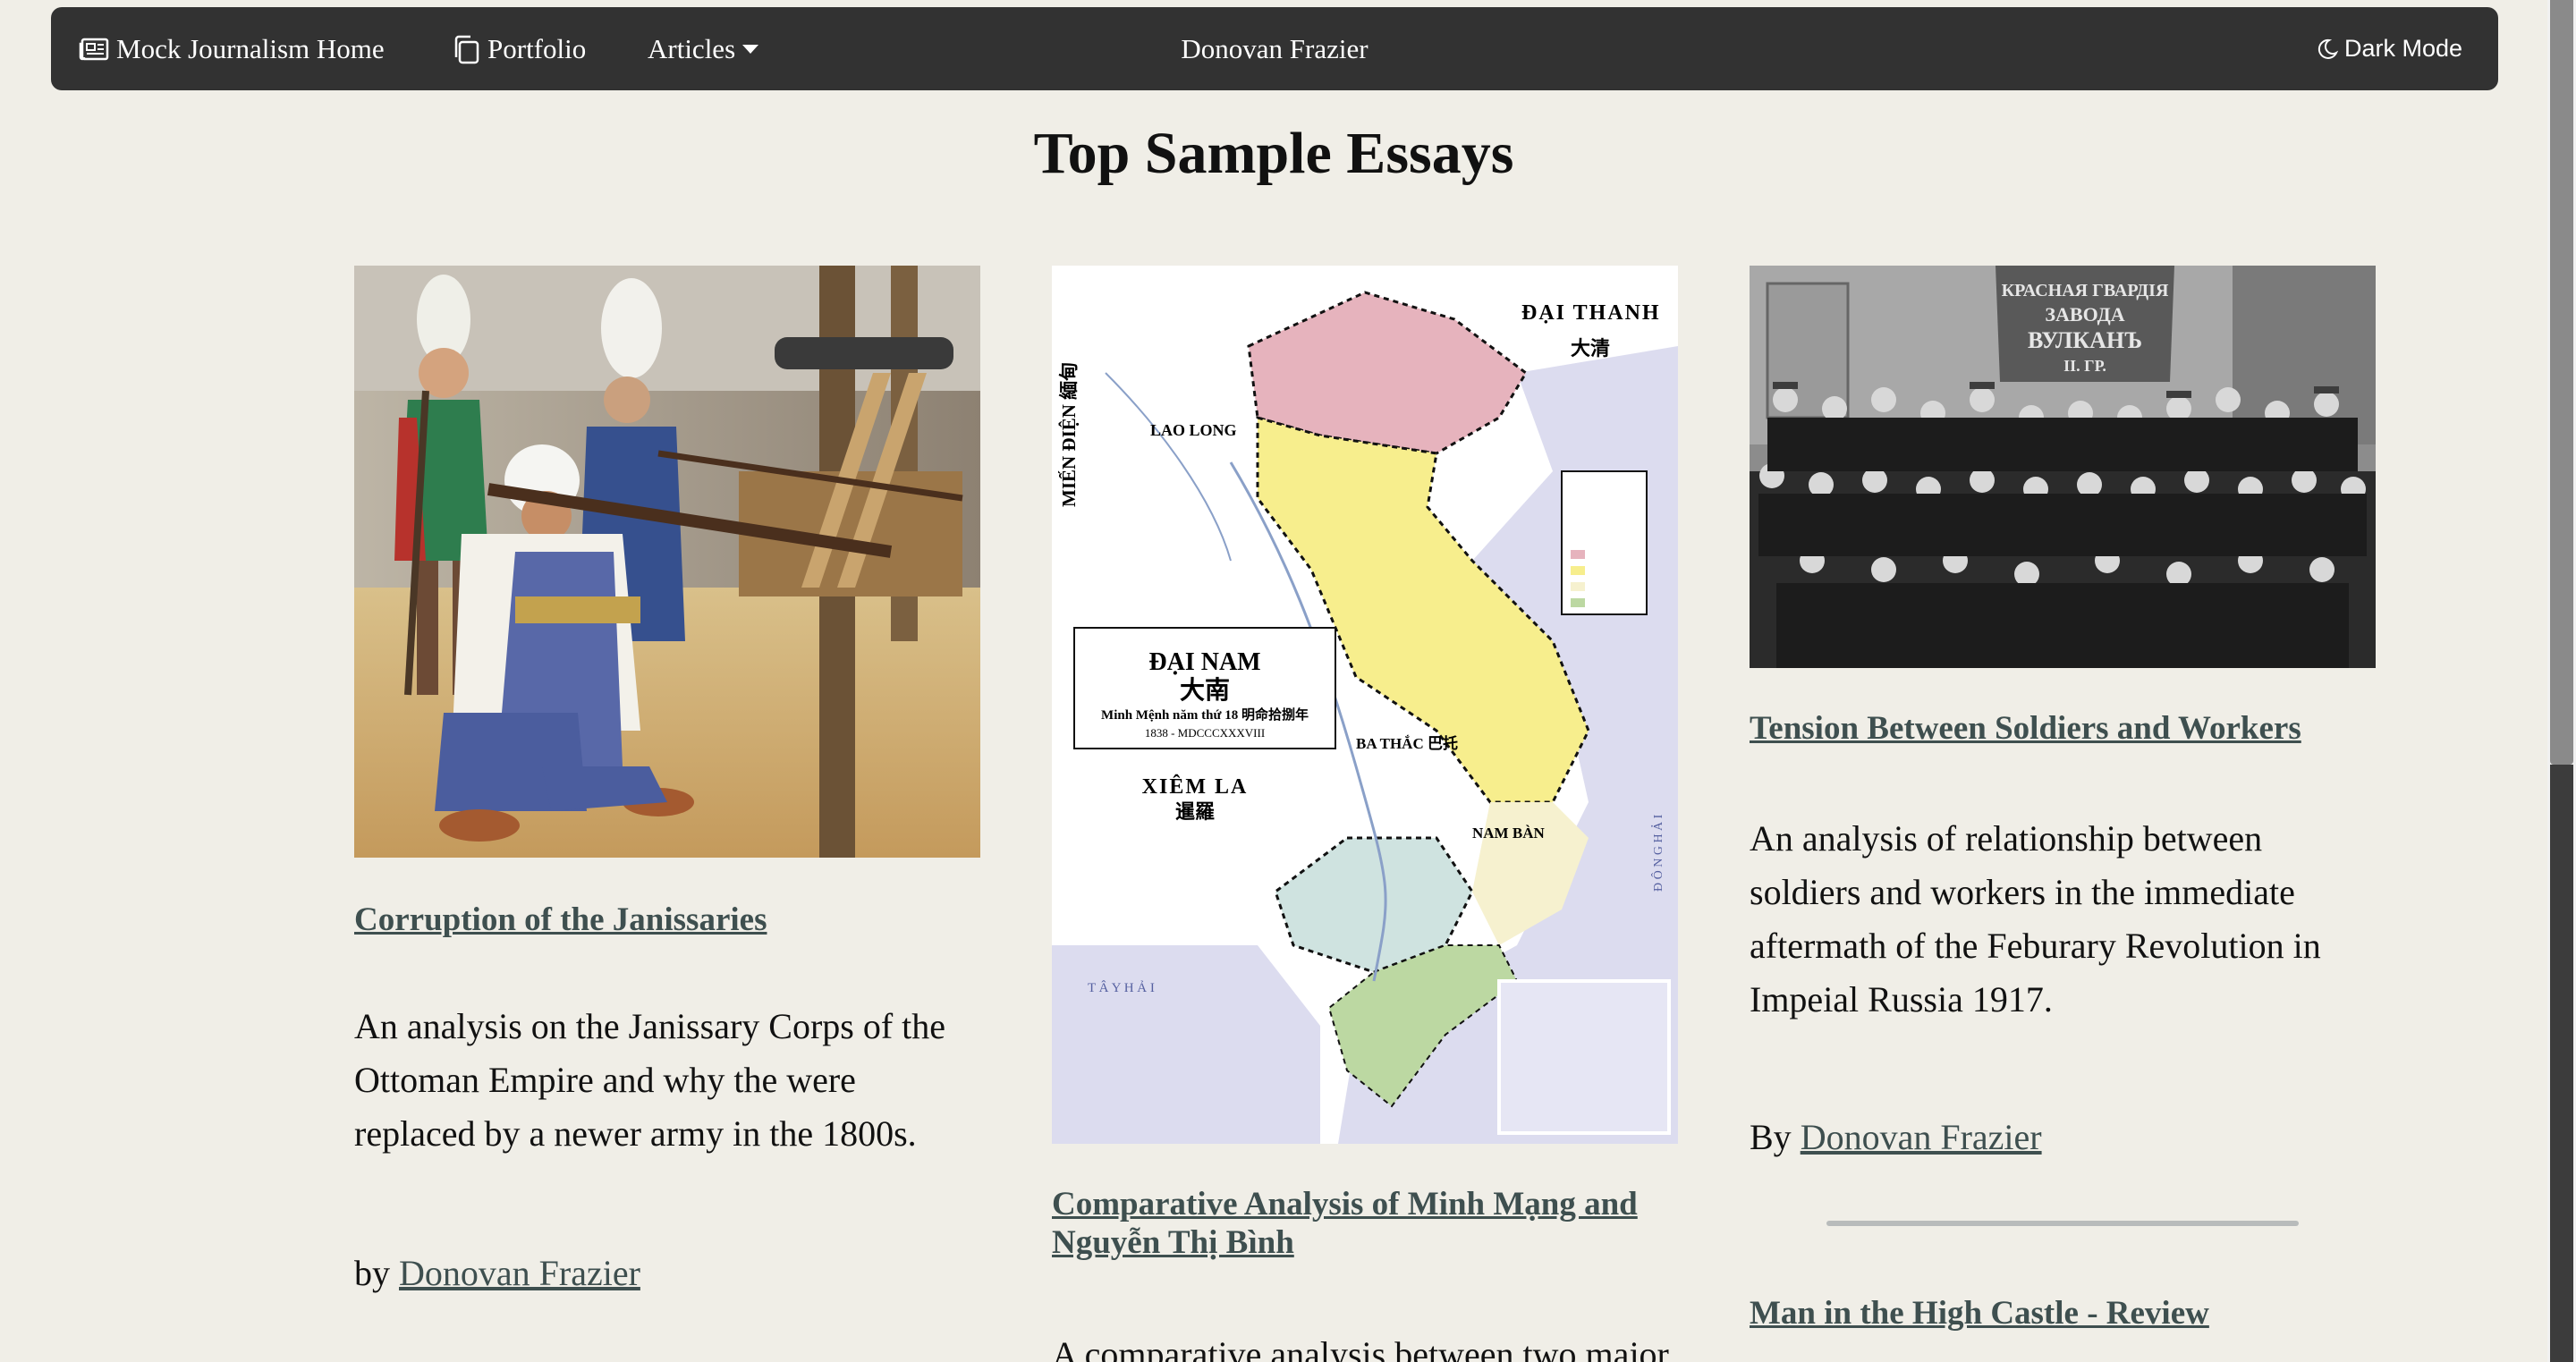 This screenshot has height=1362, width=2576. Describe the element at coordinates (2063, 728) in the screenshot. I see `article-title-link: Tension Between Soldiers and Workers` at that location.